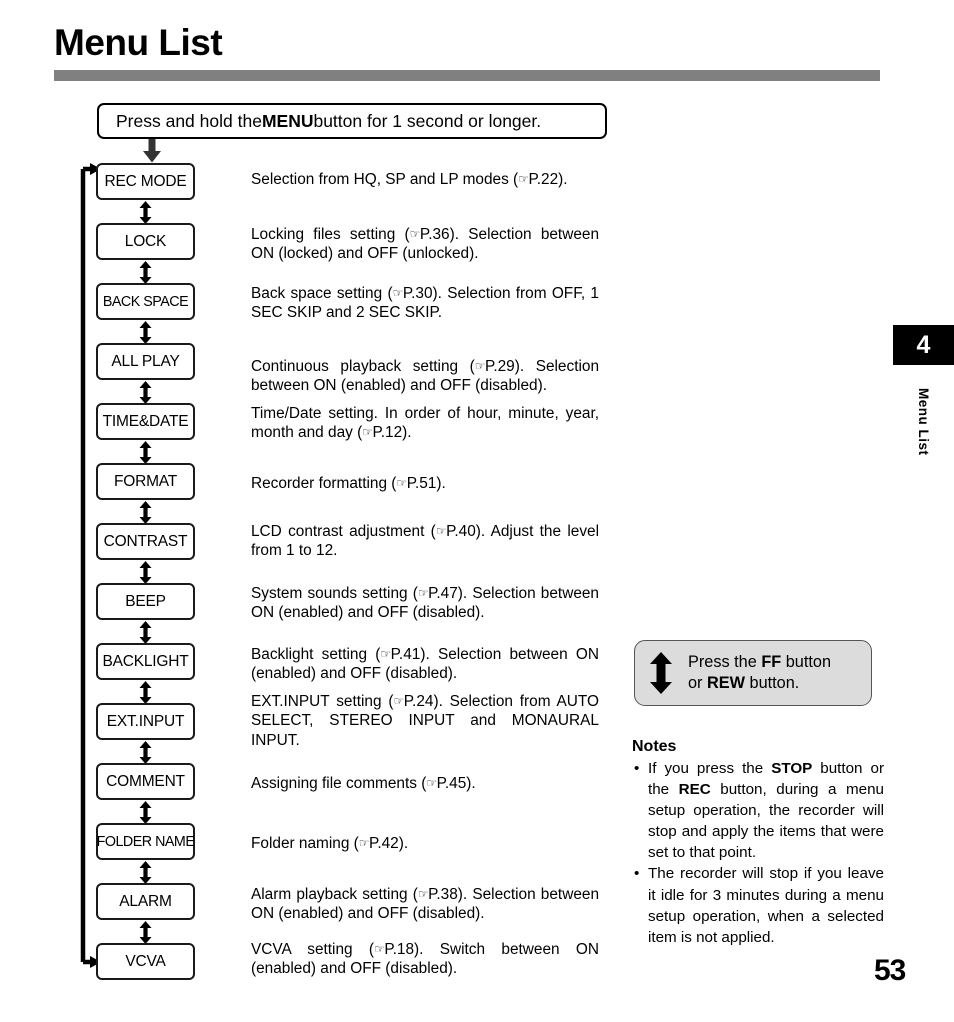 The width and height of the screenshot is (954, 1022). Describe the element at coordinates (427, 120) in the screenshot. I see `intro-text-after: button for 1 second or longer.` at that location.